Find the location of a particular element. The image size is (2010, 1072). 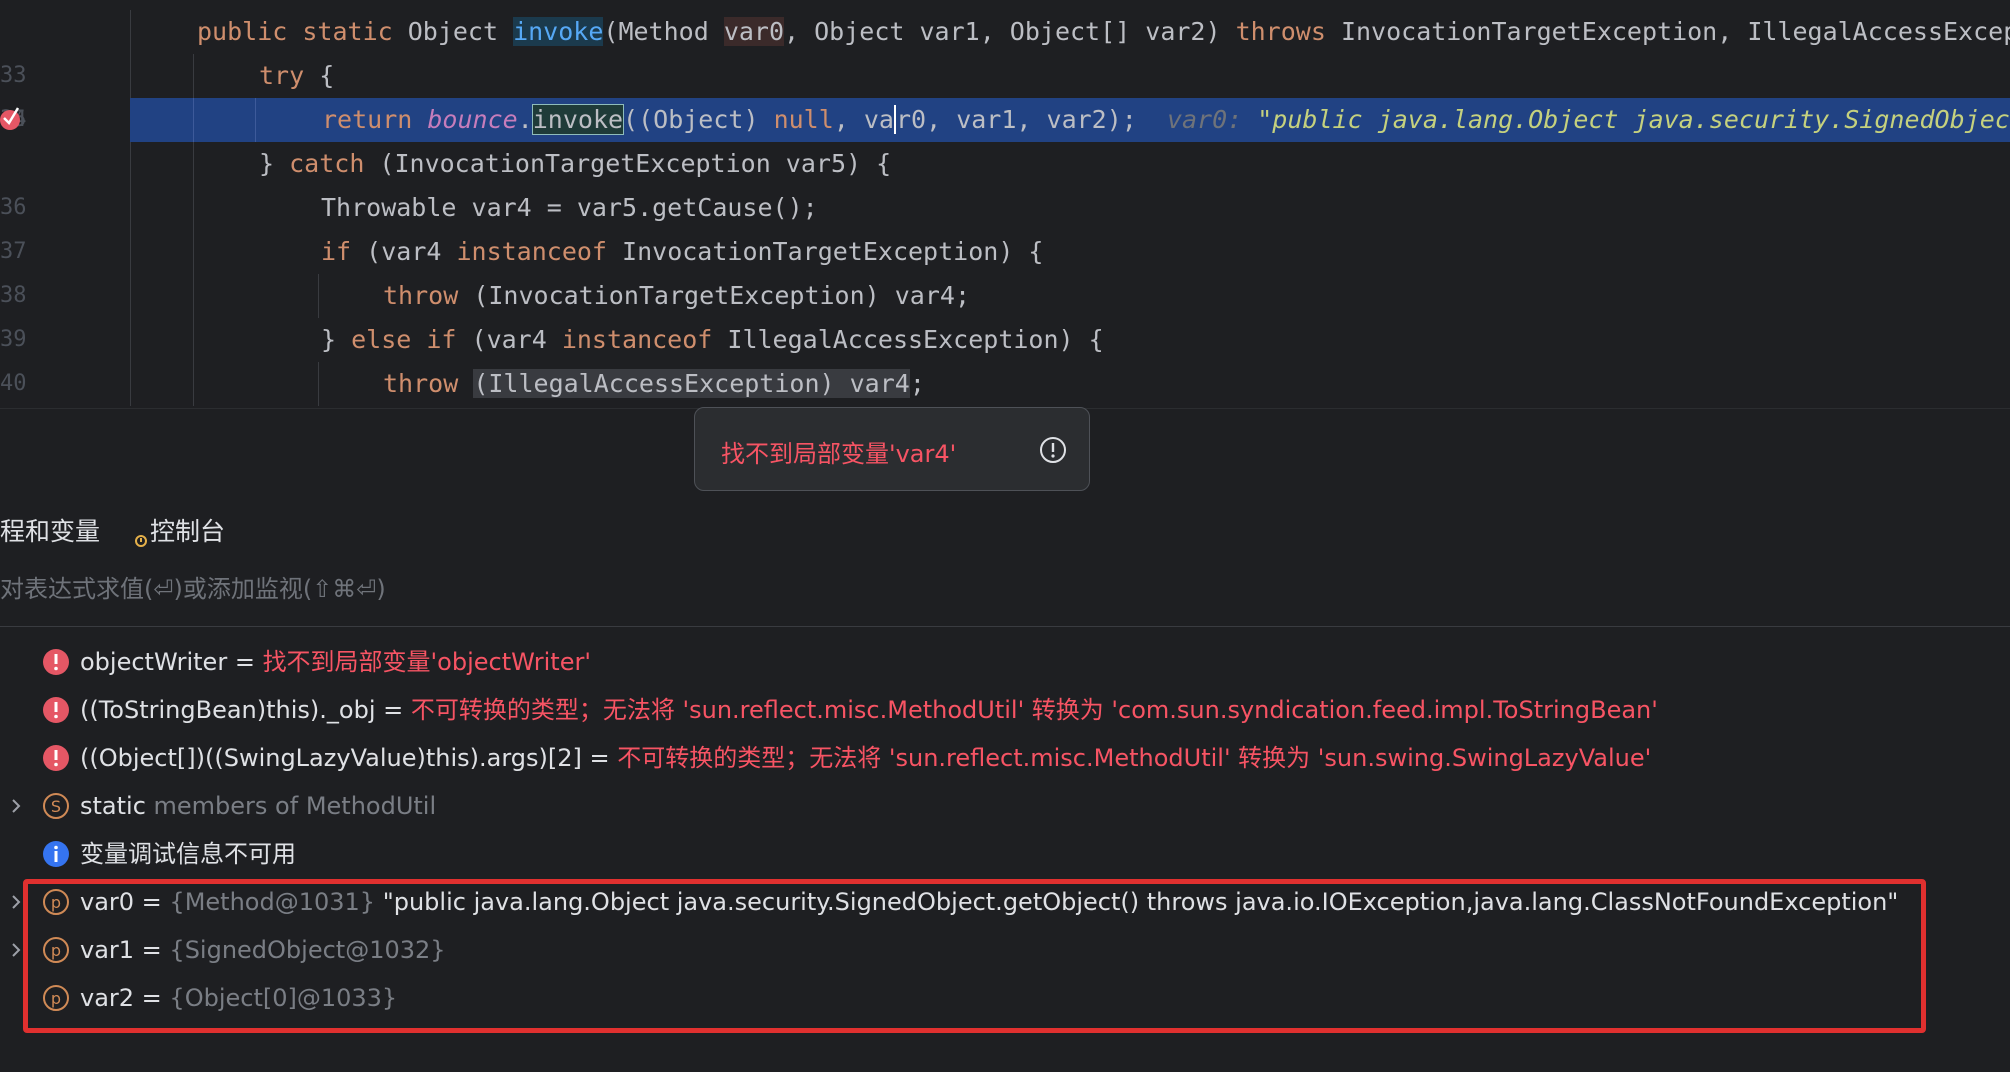

tooltip-message: 找不到局部变量'var4' is located at coordinates (839, 454).